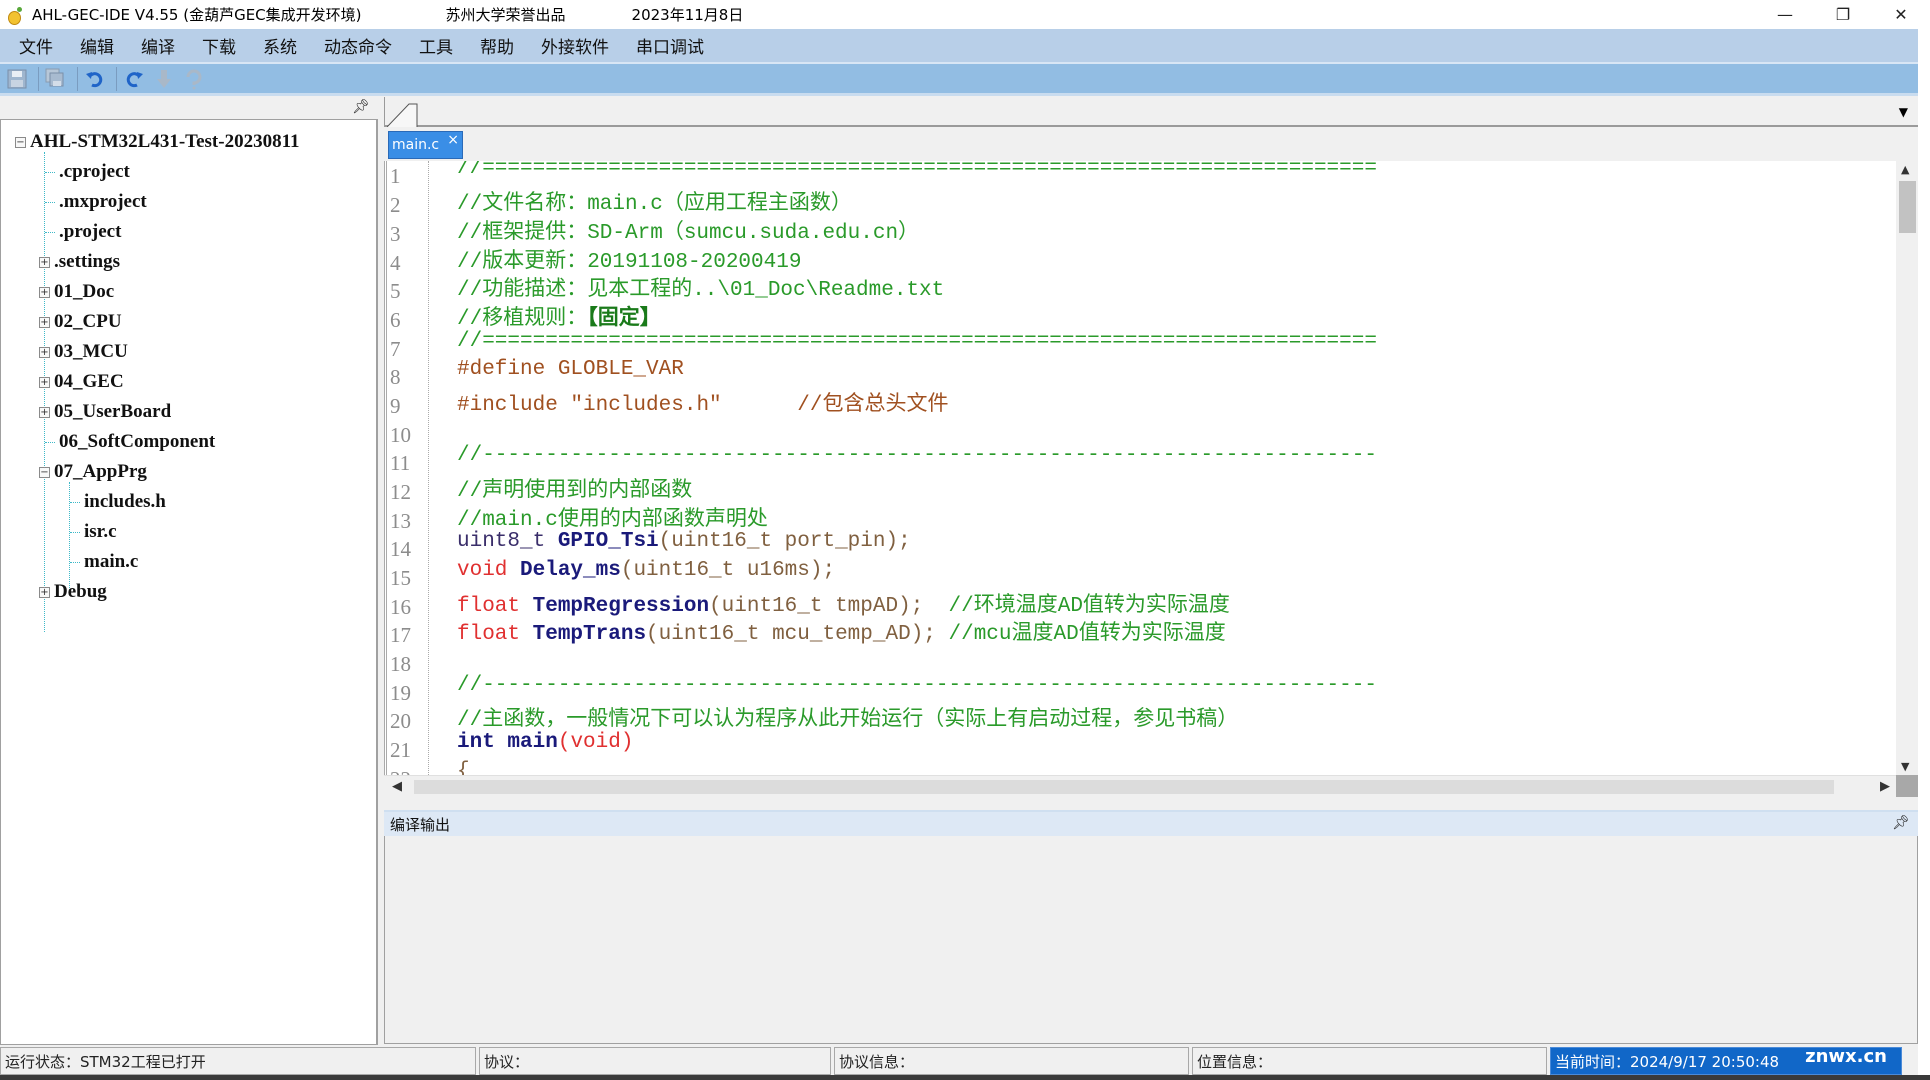  Describe the element at coordinates (395, 176) in the screenshot. I see `line-number: 1` at that location.